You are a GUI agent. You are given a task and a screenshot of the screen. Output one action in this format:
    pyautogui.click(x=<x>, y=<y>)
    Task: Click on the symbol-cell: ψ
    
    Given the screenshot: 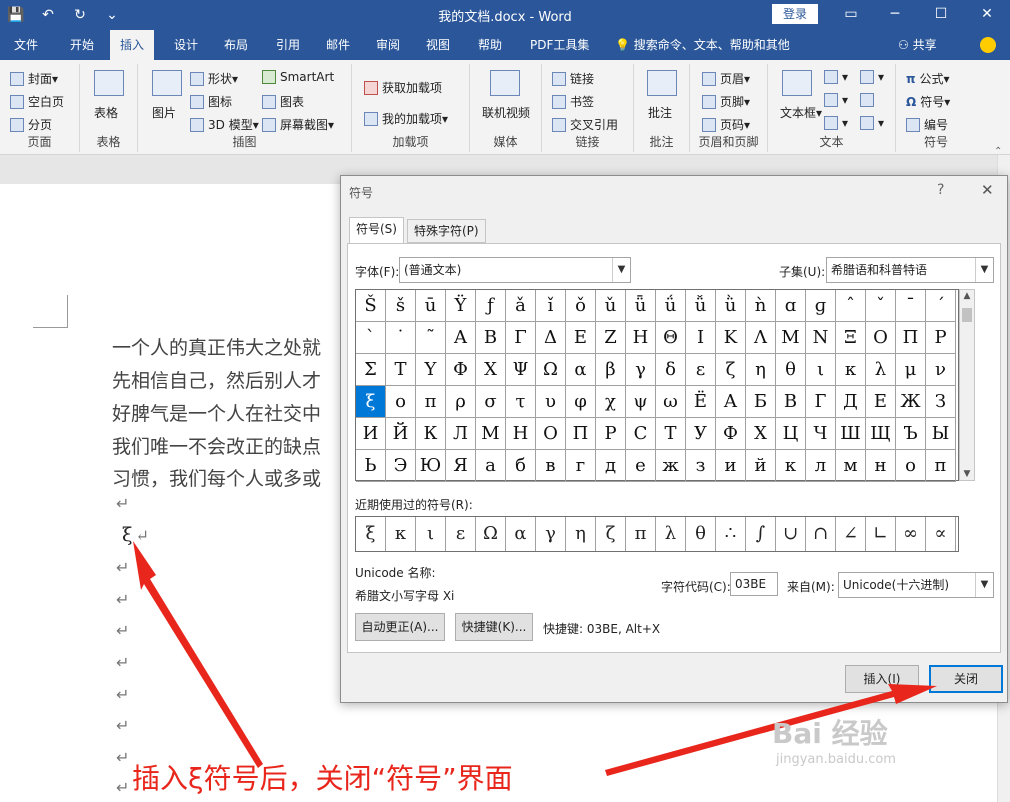 What is the action you would take?
    pyautogui.click(x=641, y=402)
    